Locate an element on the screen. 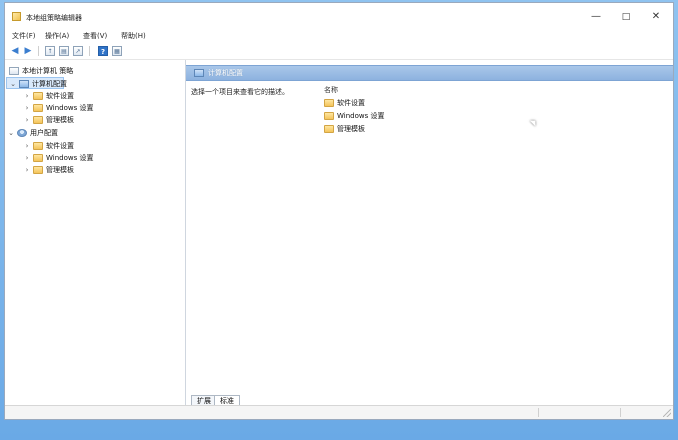 The image size is (678, 440). tree-user-config-label: 用户配置 is located at coordinates (44, 133).